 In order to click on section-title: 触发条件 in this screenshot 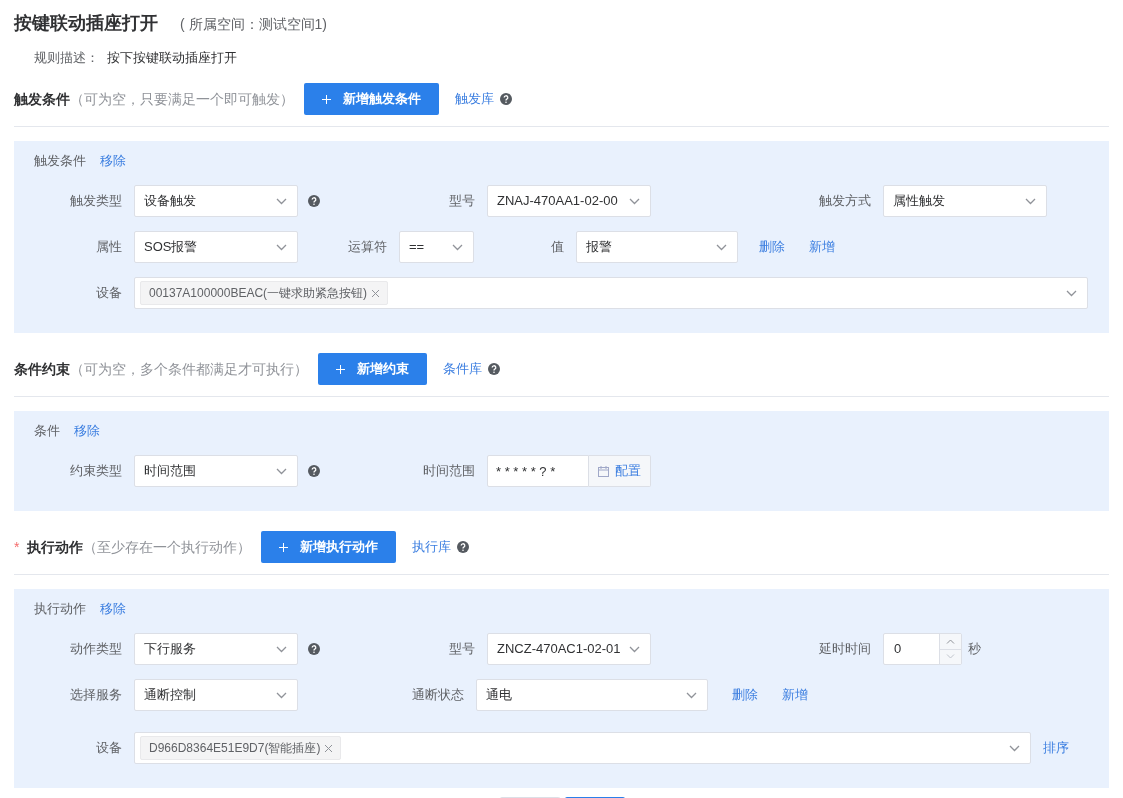, I will do `click(42, 99)`.